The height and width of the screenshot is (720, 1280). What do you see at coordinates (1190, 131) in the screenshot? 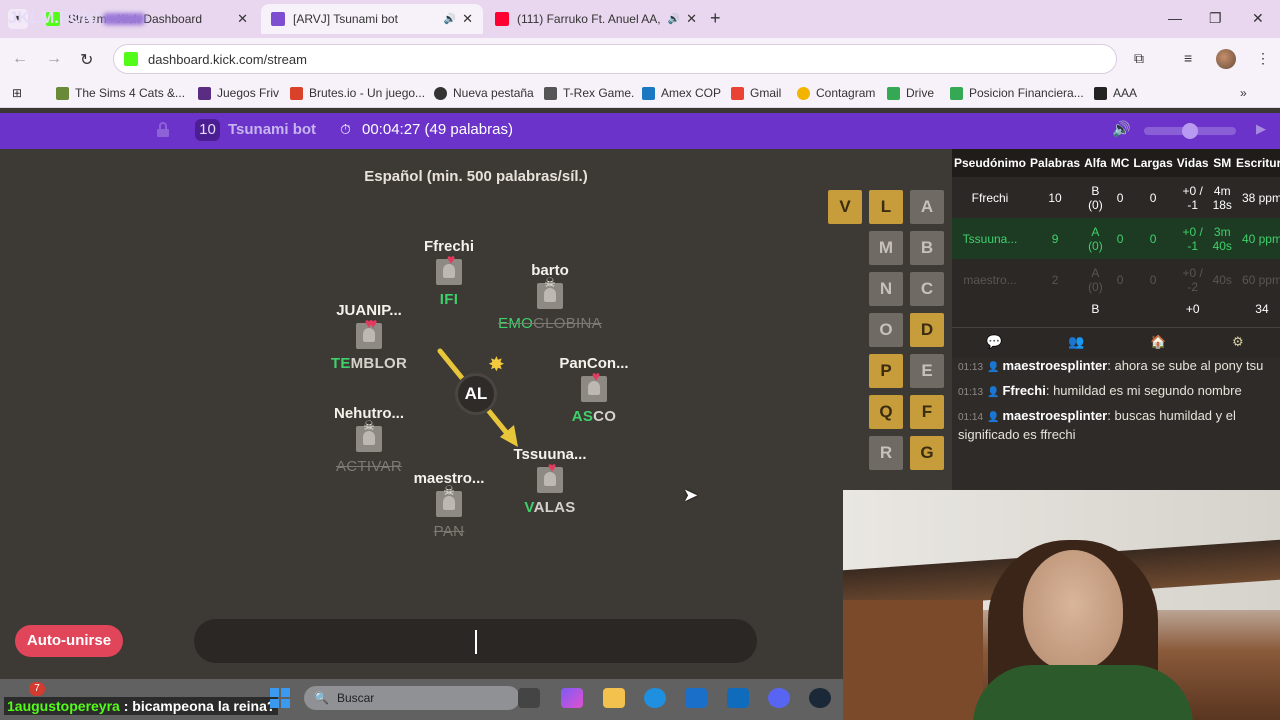
I see `volume-knob` at bounding box center [1190, 131].